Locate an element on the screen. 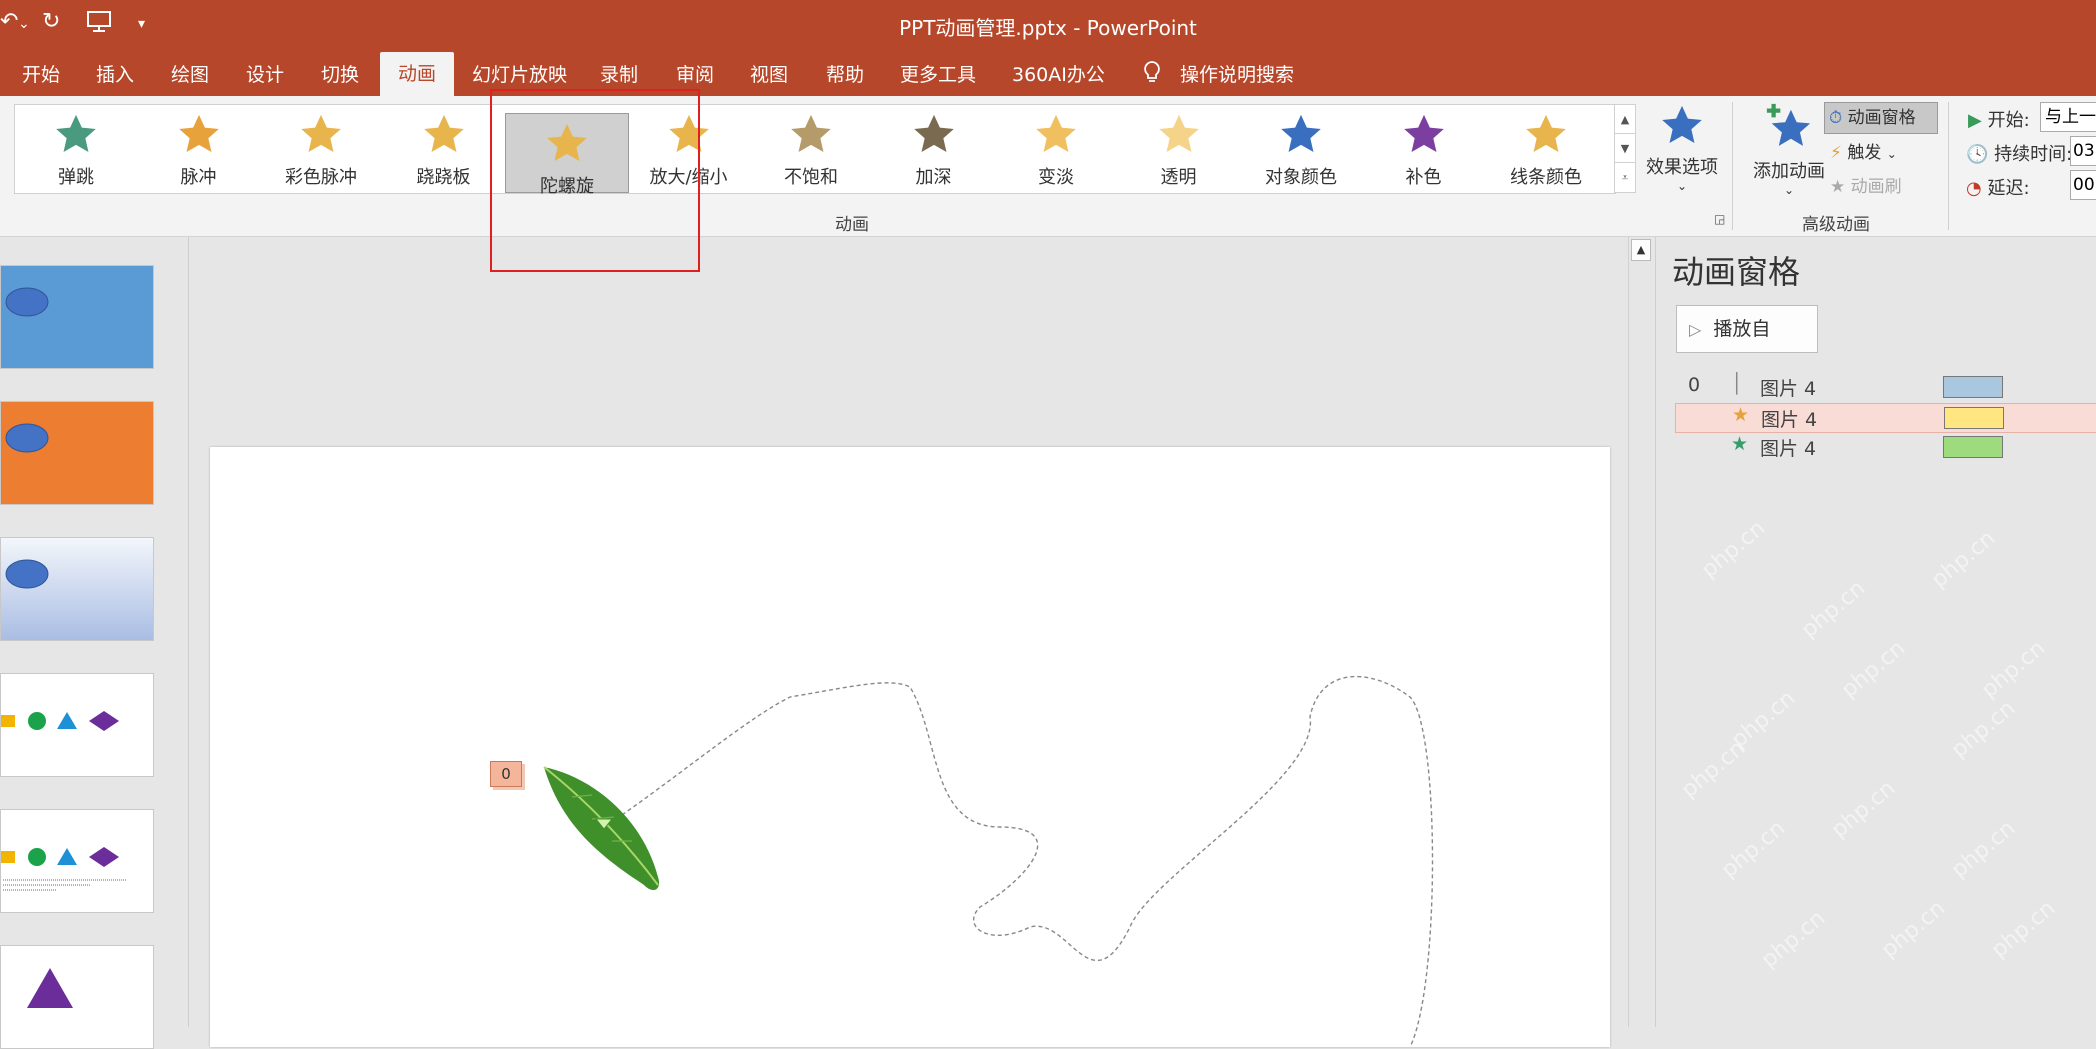 The width and height of the screenshot is (2096, 1049). tab-draw: 绘图 is located at coordinates (190, 73).